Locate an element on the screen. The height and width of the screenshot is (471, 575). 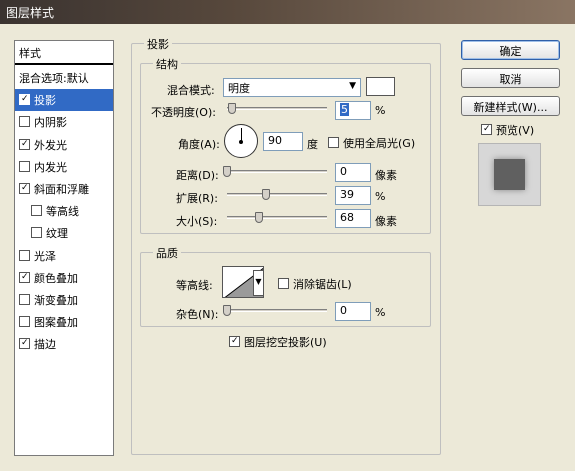
style-item-label: 渐变叠加 is located at coordinates (56, 300).